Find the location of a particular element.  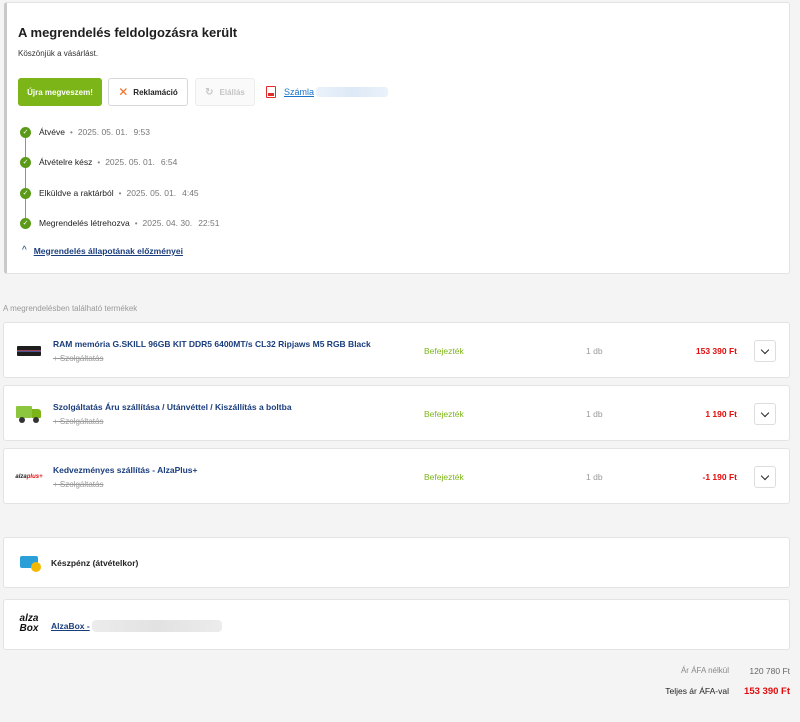

timeline-connector is located at coordinates (25, 180).